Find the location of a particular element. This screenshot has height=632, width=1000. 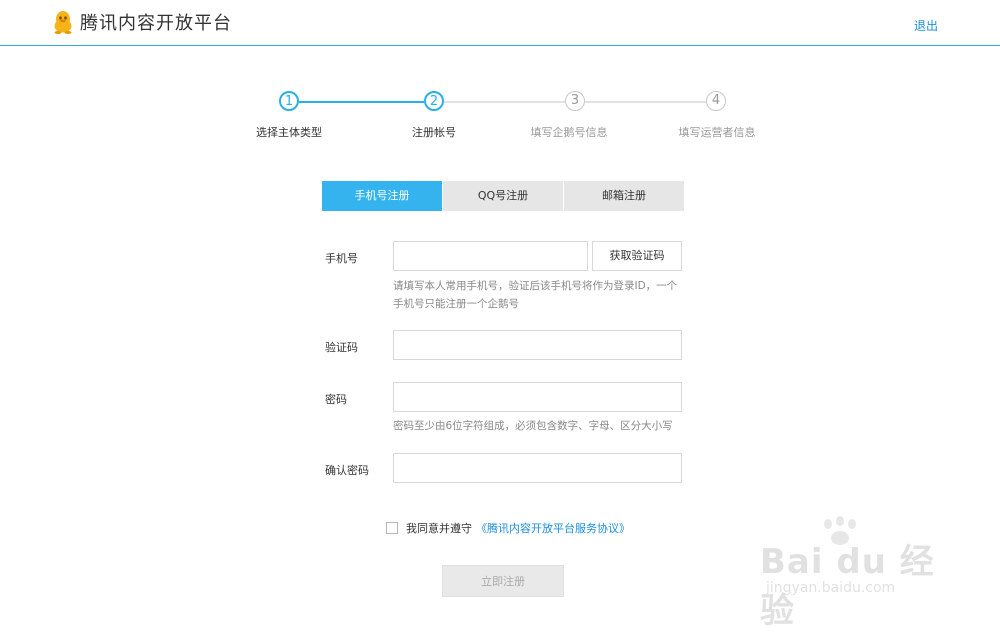

get-code-button: 获取验证码 is located at coordinates (637, 256).